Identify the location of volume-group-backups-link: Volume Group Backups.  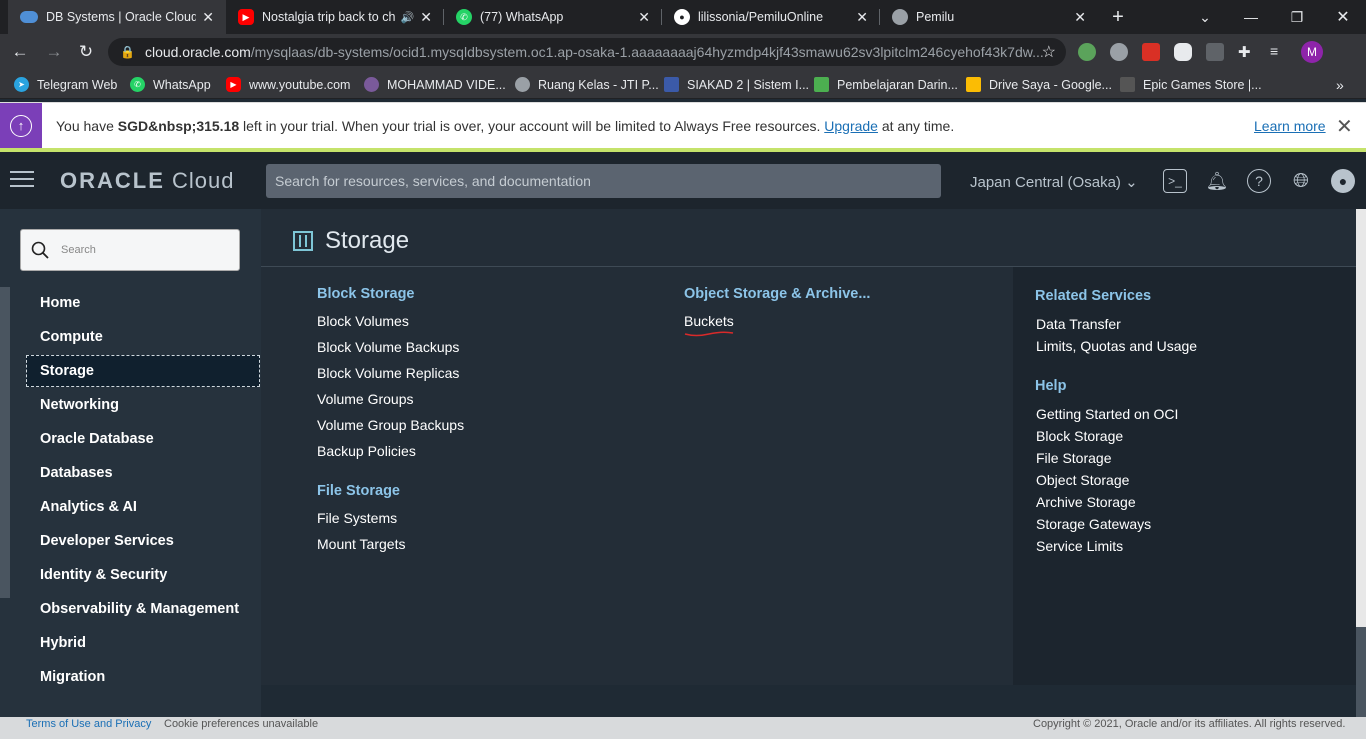
(390, 425).